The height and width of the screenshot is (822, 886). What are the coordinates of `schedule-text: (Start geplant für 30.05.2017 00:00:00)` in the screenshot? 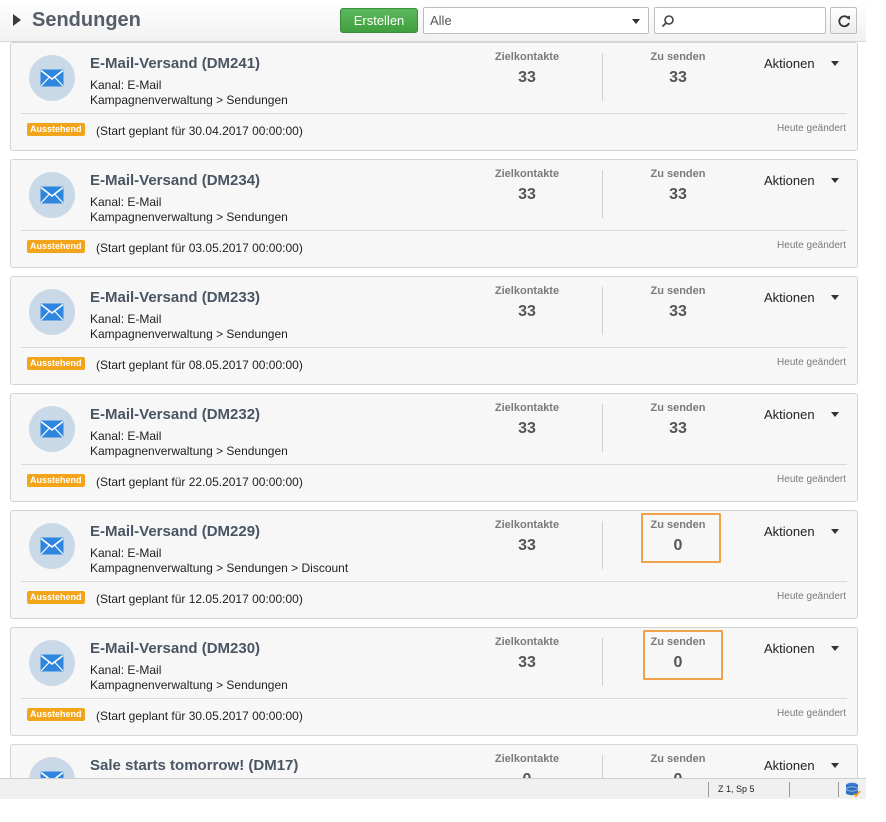 It's located at (199, 716).